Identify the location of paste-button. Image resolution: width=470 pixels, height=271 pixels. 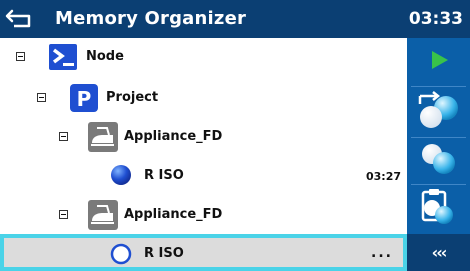
(438, 209).